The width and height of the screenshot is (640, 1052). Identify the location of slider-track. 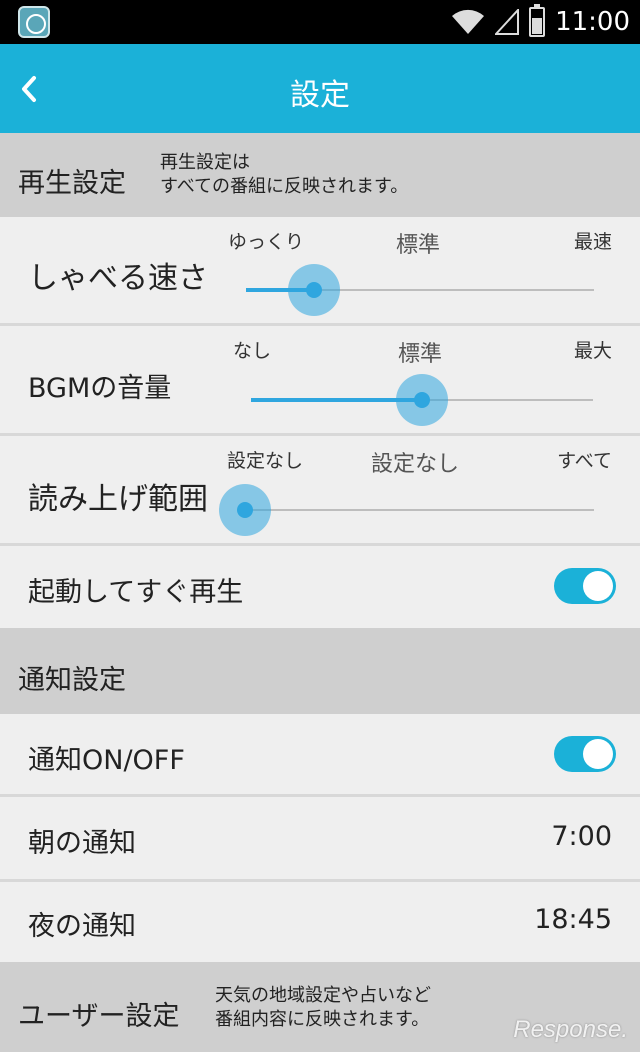
(419, 510).